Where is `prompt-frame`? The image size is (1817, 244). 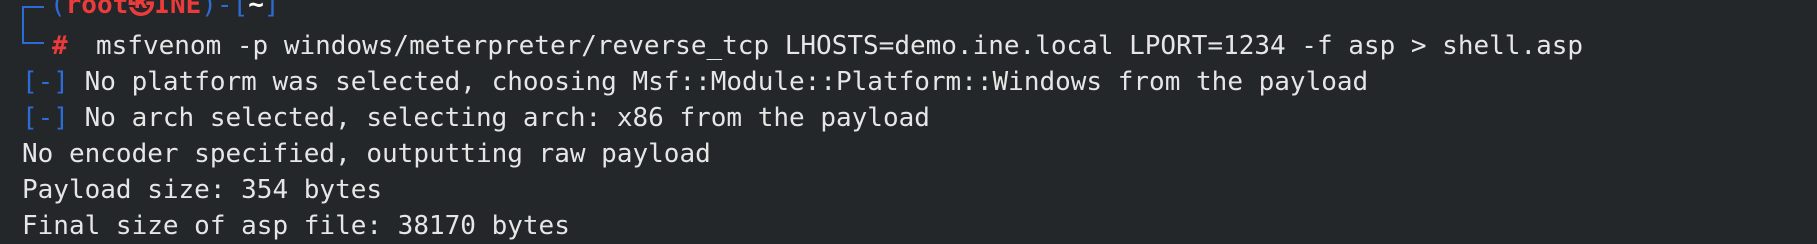
prompt-frame is located at coordinates (33, 25).